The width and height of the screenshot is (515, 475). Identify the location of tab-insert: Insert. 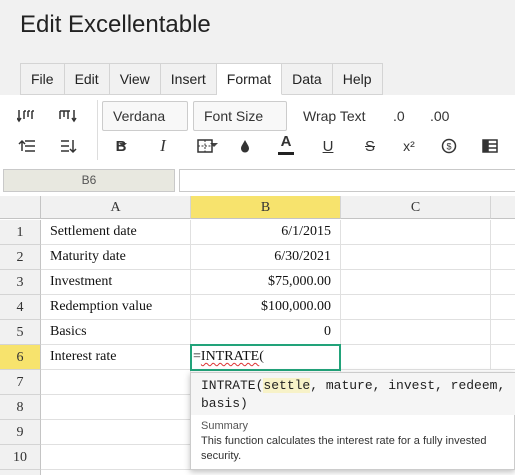
(188, 79).